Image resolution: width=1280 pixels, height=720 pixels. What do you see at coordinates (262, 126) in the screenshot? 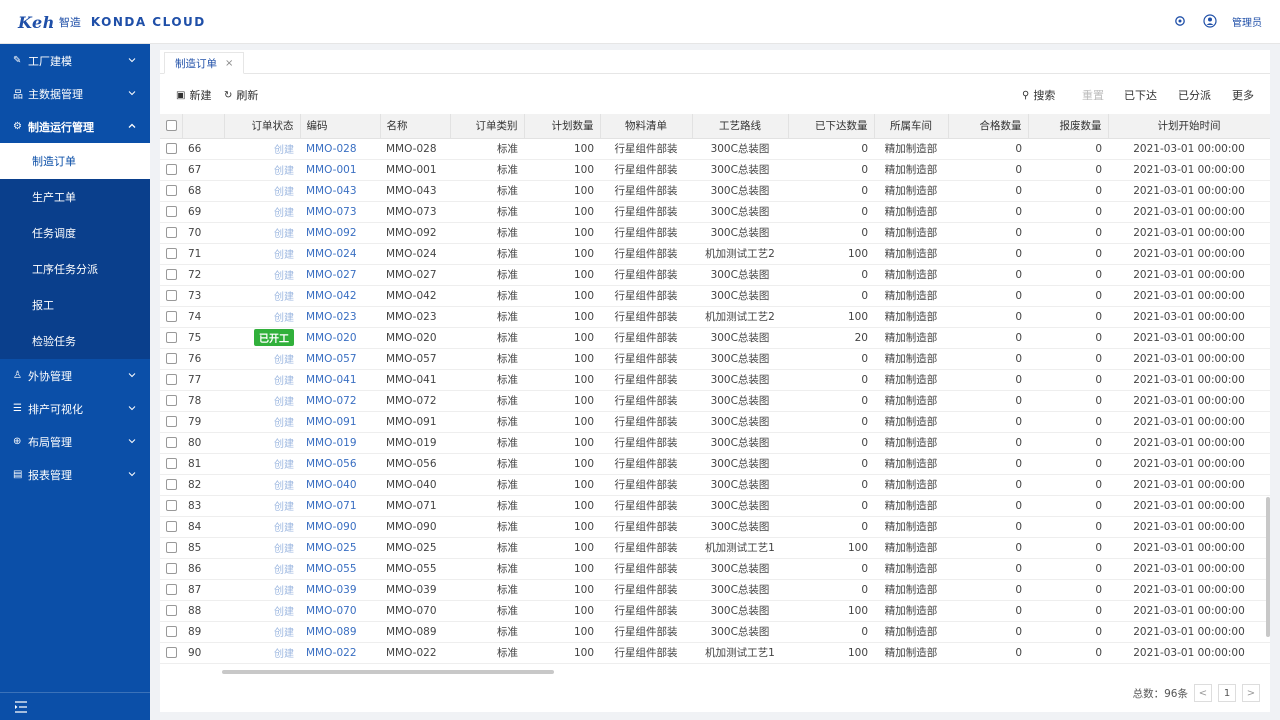
I see `column-header-status: 订单状态` at bounding box center [262, 126].